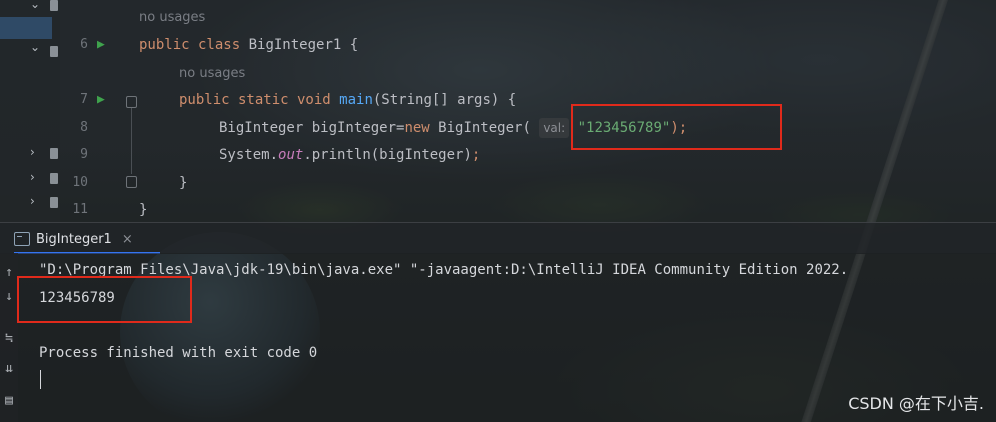 Image resolution: width=996 pixels, height=422 pixels. Describe the element at coordinates (347, 100) in the screenshot. I see `code-line-7: public static void main(String[] args) {` at that location.